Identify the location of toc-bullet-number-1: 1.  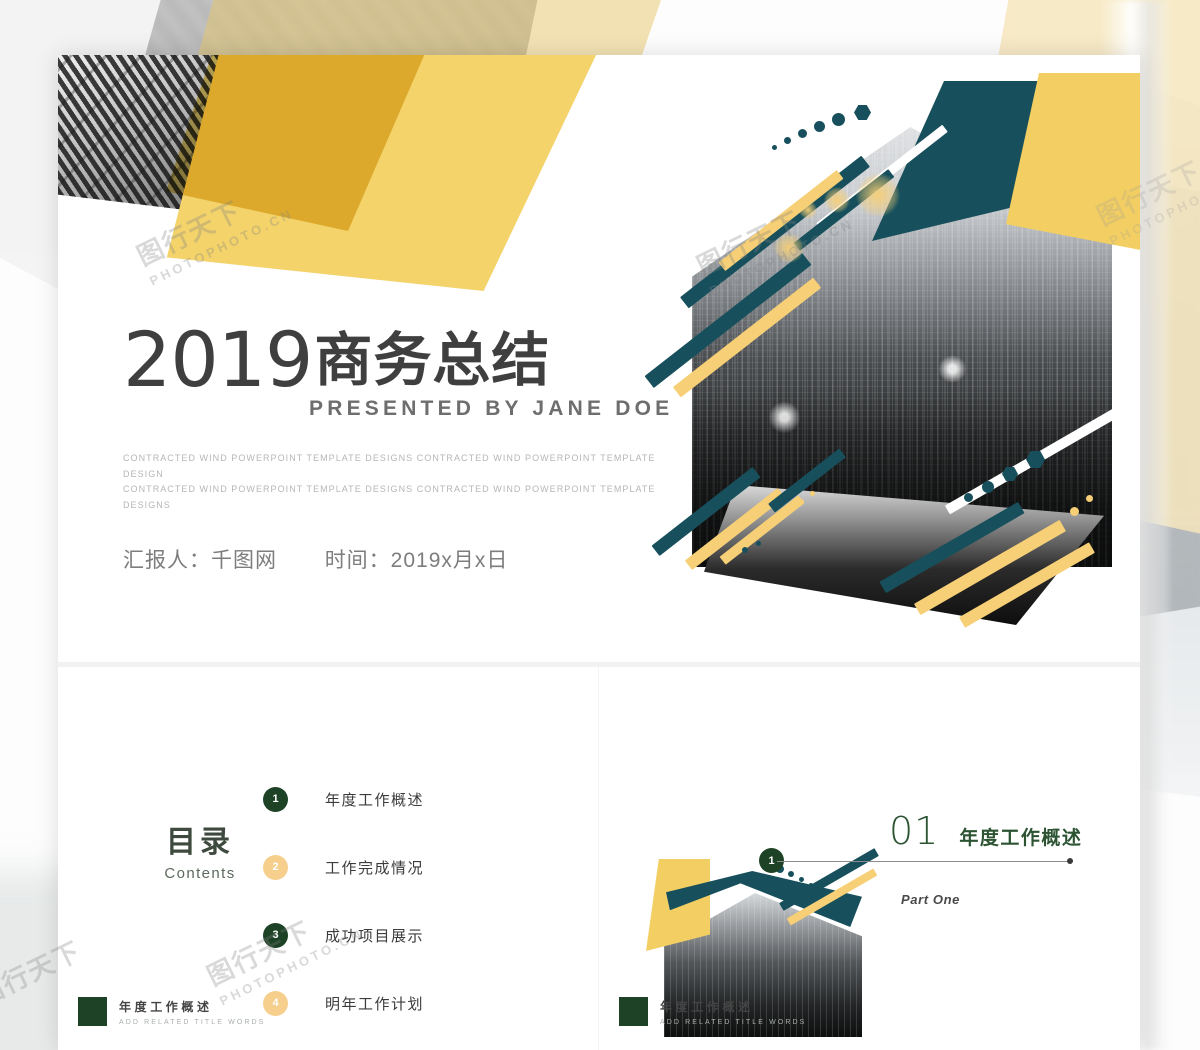
(275, 799).